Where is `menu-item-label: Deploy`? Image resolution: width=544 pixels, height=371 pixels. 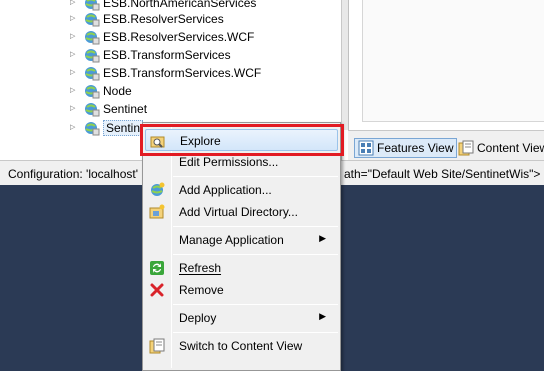
menu-item-label: Deploy is located at coordinates (198, 318).